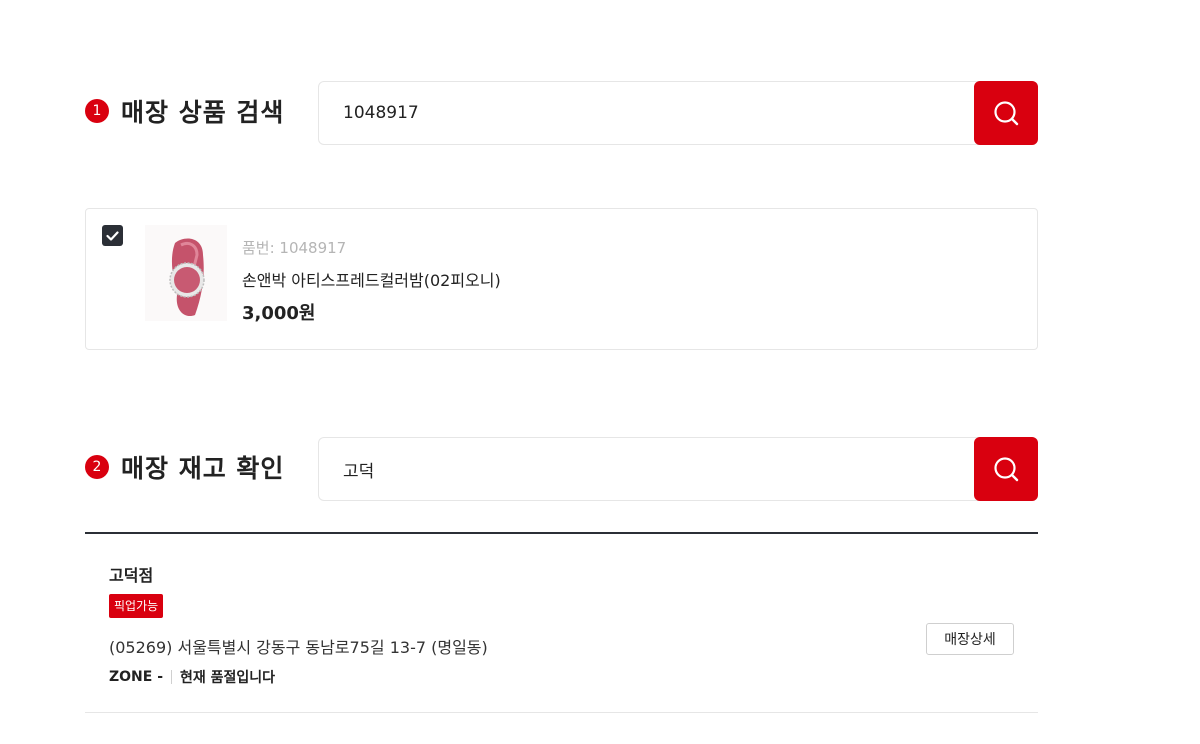 The height and width of the screenshot is (744, 1200). Describe the element at coordinates (647, 469) in the screenshot. I see `store-search-input` at that location.